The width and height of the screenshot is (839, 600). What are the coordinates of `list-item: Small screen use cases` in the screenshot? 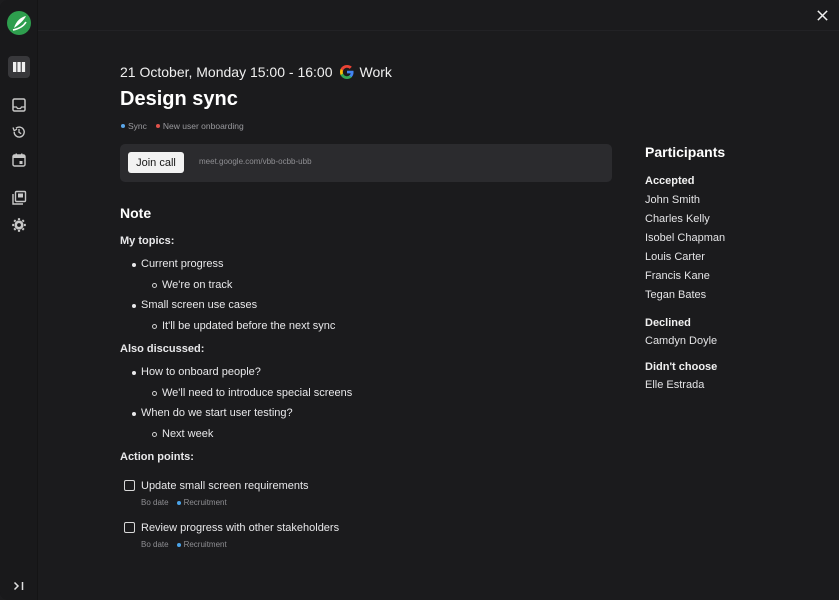 It's located at (194, 305).